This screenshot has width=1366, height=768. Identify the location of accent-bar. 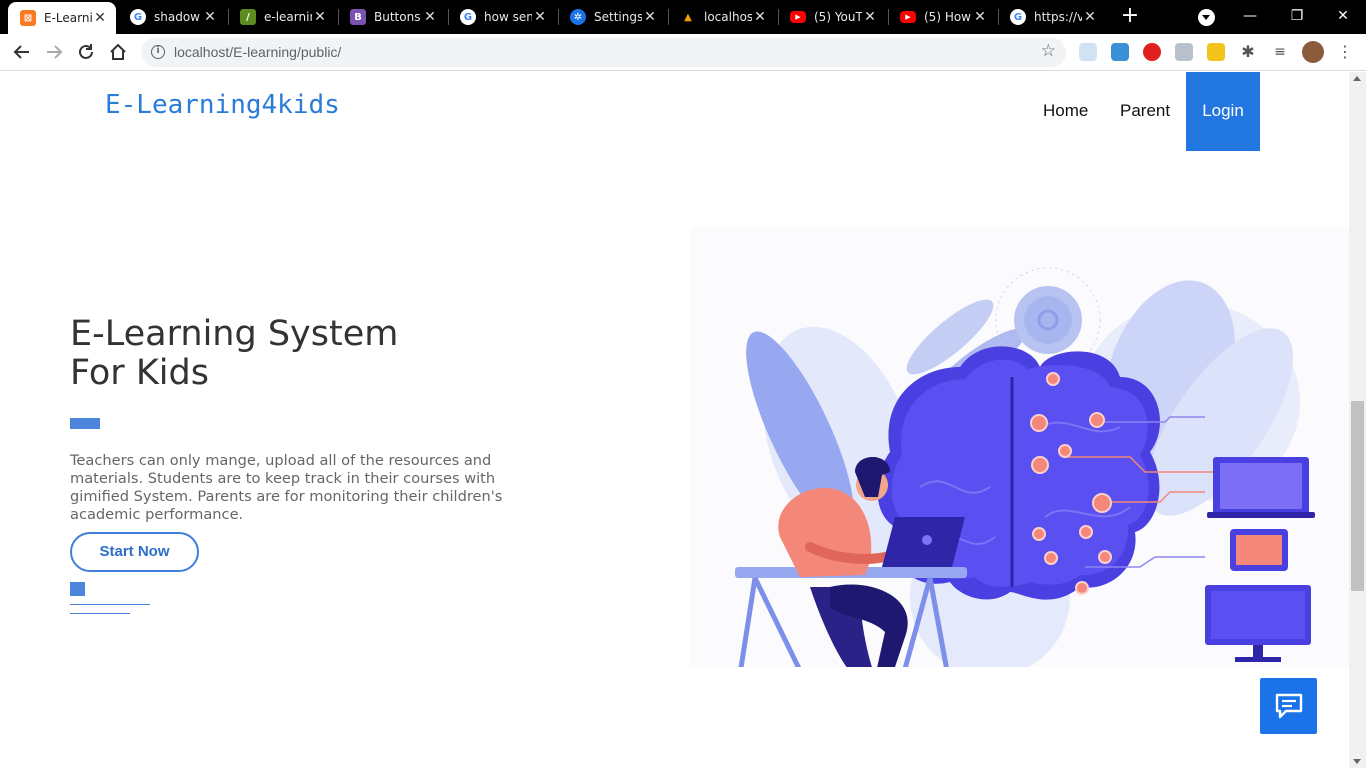
(85, 423).